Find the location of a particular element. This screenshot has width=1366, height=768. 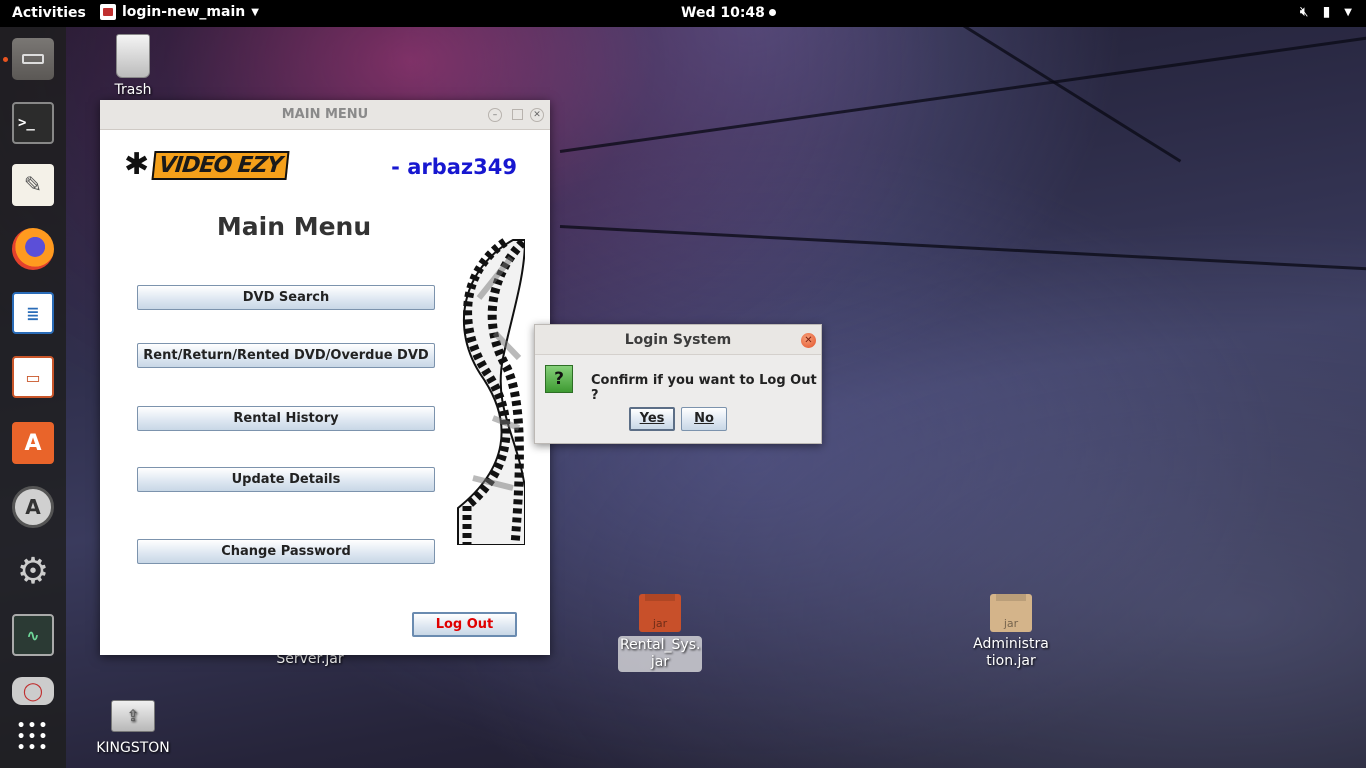

window-title: MAIN MENU is located at coordinates (325, 114).